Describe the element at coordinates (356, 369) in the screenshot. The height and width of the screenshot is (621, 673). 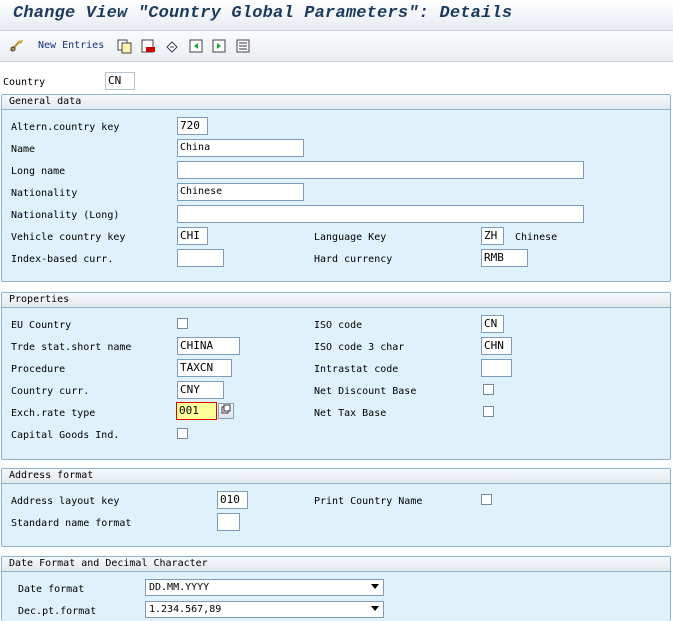
I see `intrastat-code-label: Intrastat code` at that location.